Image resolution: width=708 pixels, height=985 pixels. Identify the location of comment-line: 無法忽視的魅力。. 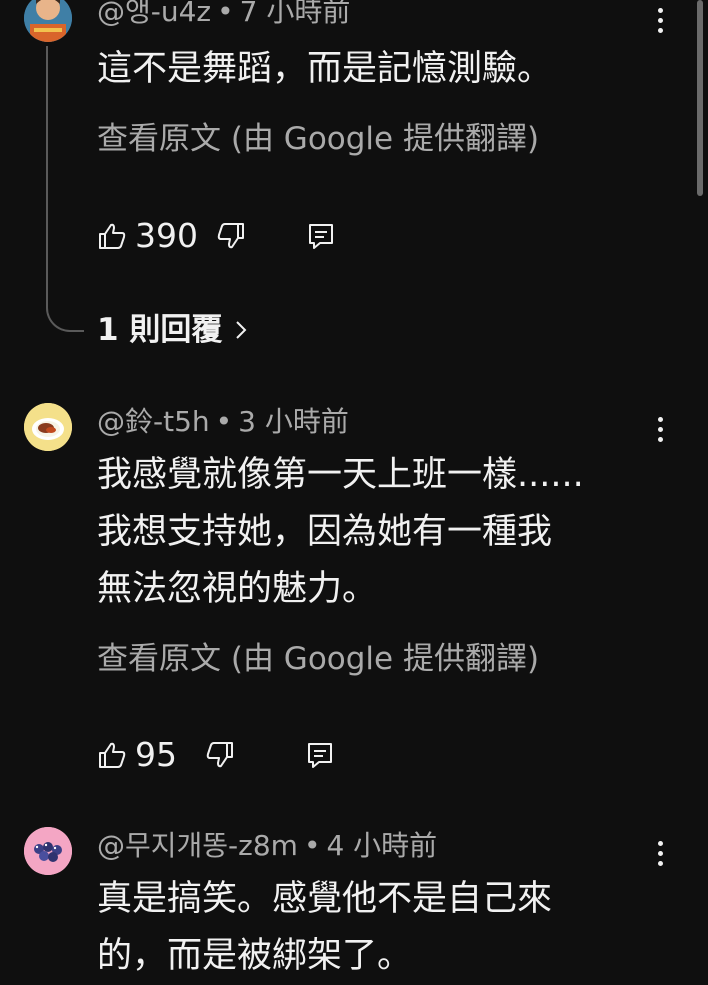
(237, 589).